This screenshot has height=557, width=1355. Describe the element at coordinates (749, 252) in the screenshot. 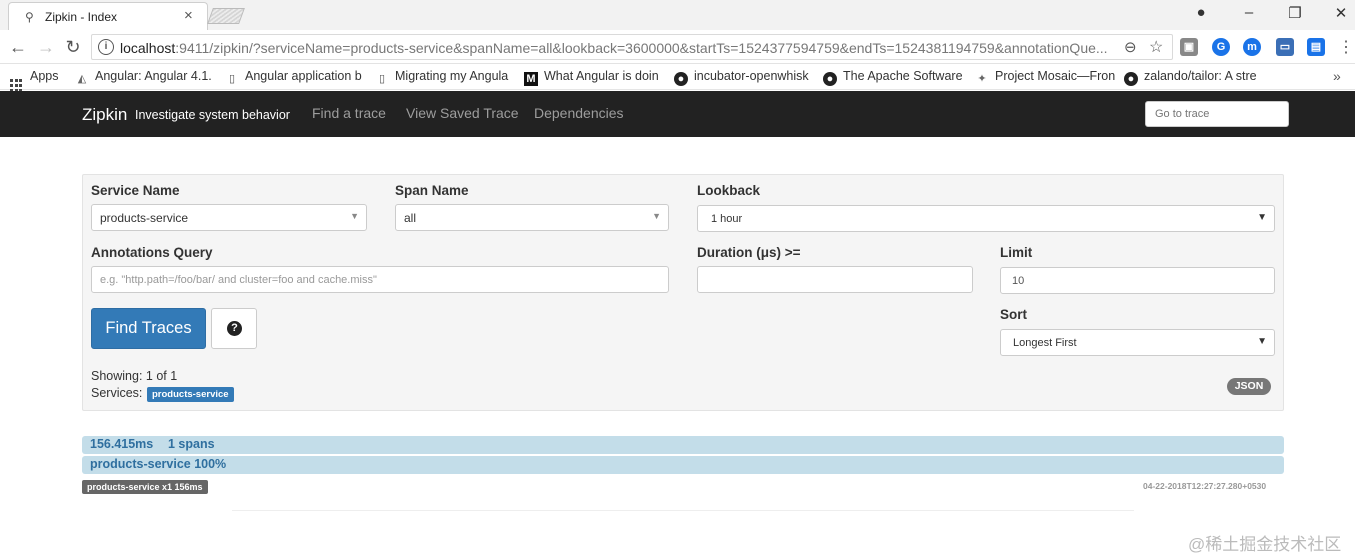

I see `duration-label: Duration (μs) >=` at that location.